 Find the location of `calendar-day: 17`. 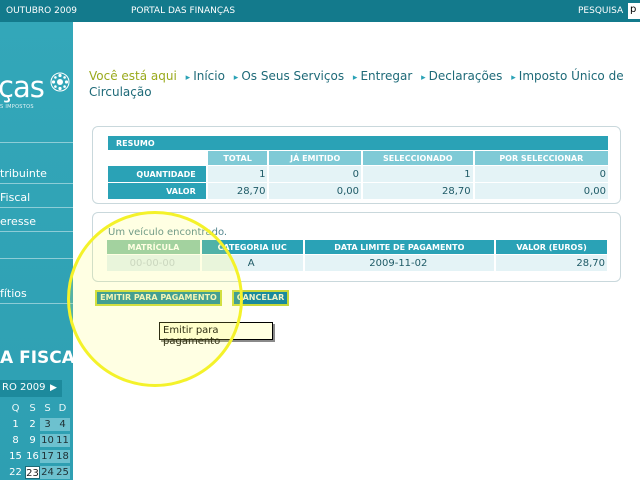

calendar-day: 17 is located at coordinates (47, 456).